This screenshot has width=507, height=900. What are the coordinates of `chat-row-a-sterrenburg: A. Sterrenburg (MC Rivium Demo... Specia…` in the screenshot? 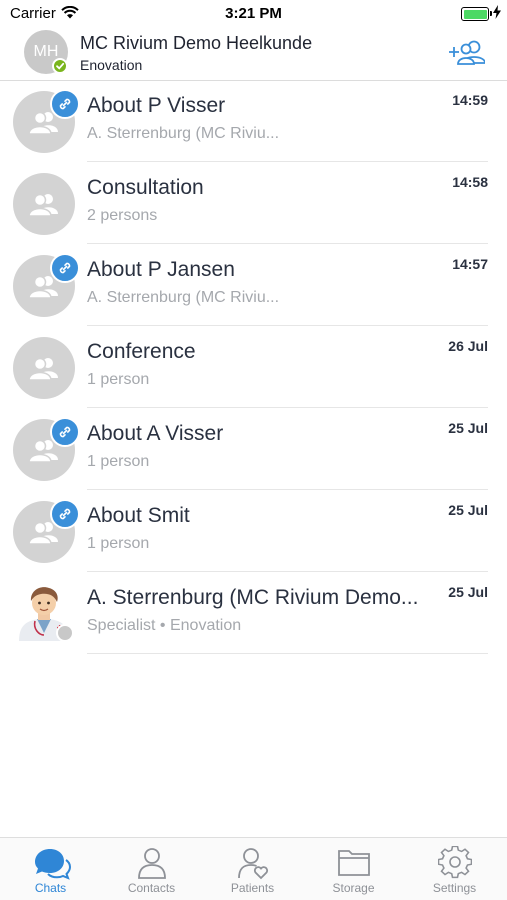 It's located at (253, 613).